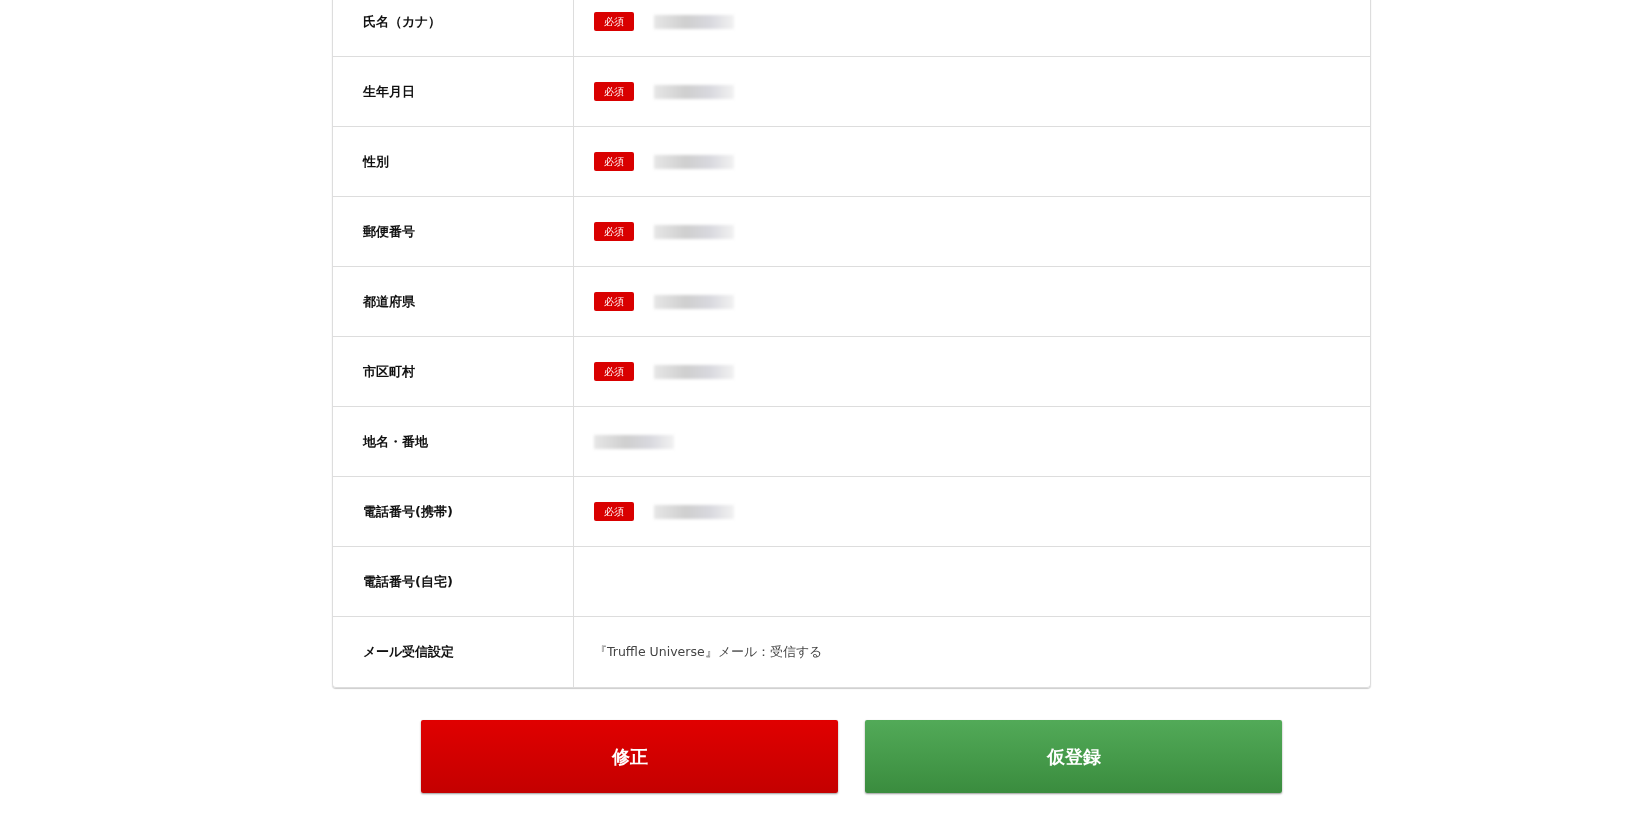  What do you see at coordinates (395, 441) in the screenshot?
I see `field-label: 地名・番地` at bounding box center [395, 441].